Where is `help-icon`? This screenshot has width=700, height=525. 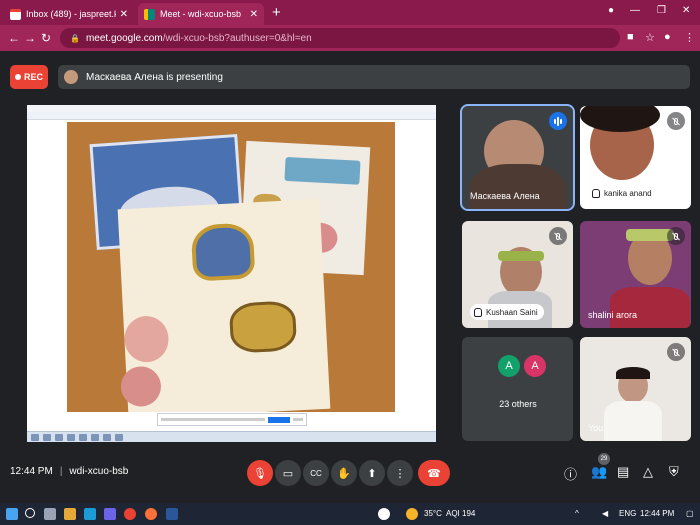 help-icon is located at coordinates (384, 514).